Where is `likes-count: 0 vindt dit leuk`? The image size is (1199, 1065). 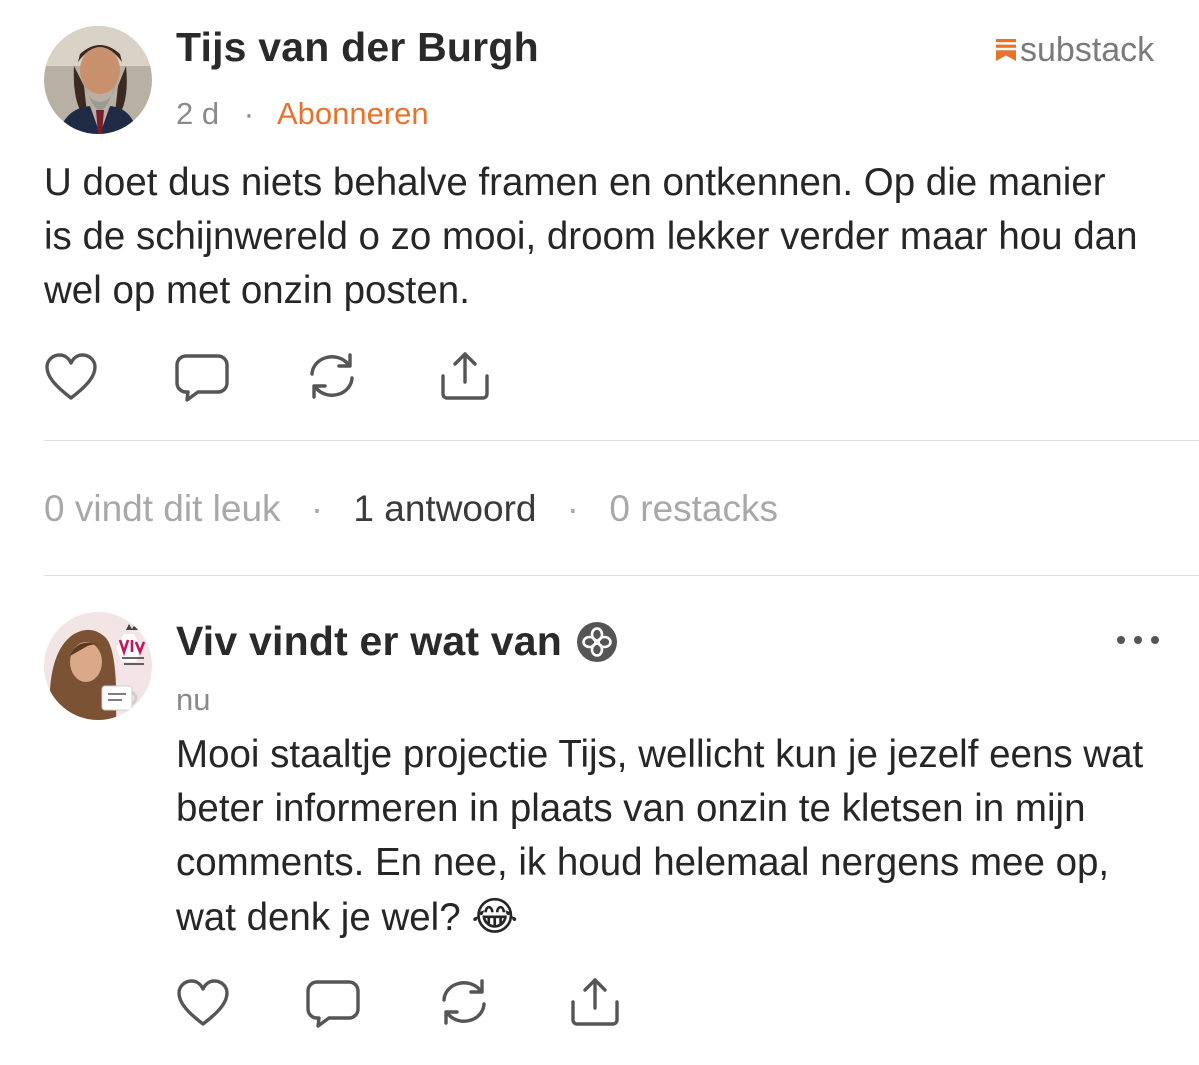
likes-count: 0 vindt dit leuk is located at coordinates (162, 508).